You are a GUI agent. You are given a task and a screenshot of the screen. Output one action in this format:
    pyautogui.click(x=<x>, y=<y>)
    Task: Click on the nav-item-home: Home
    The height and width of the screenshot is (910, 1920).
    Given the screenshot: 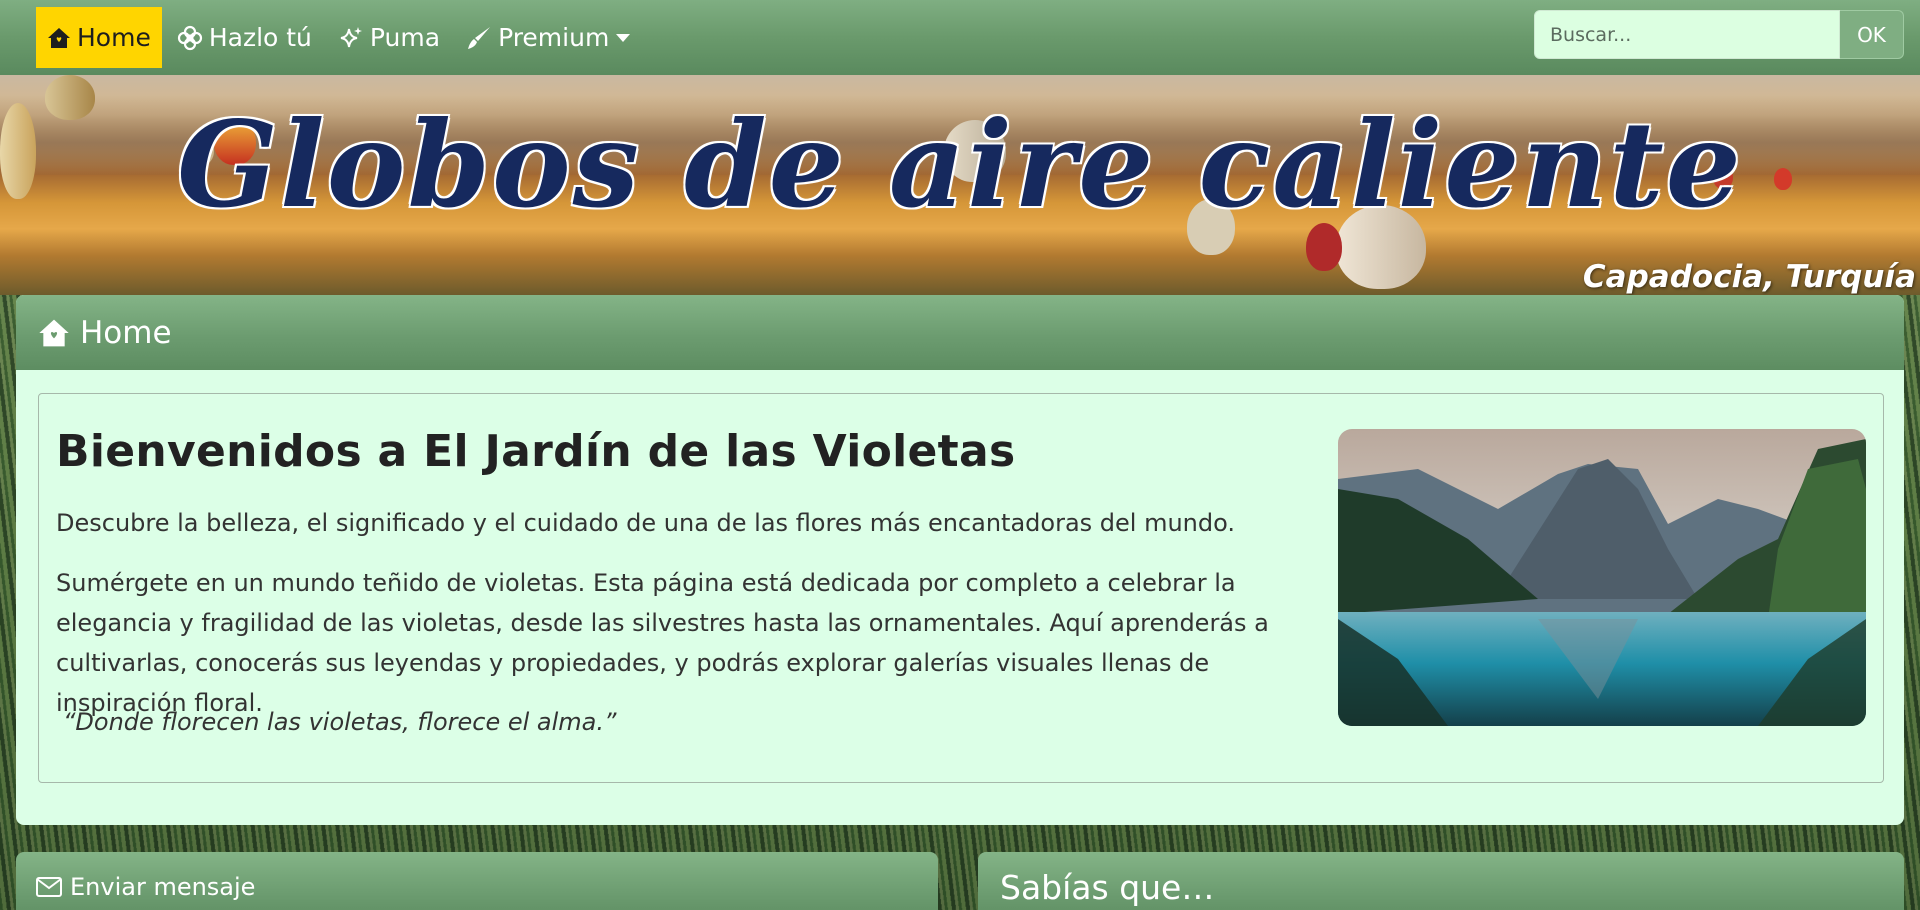 What is the action you would take?
    pyautogui.click(x=99, y=37)
    